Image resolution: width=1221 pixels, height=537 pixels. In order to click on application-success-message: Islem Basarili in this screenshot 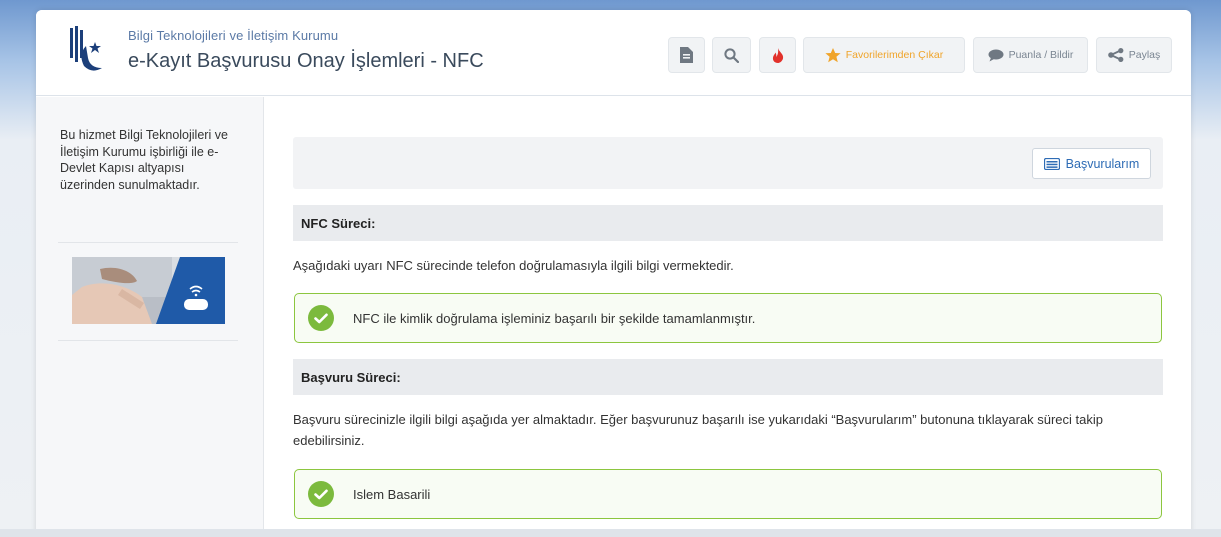, I will do `click(392, 494)`.